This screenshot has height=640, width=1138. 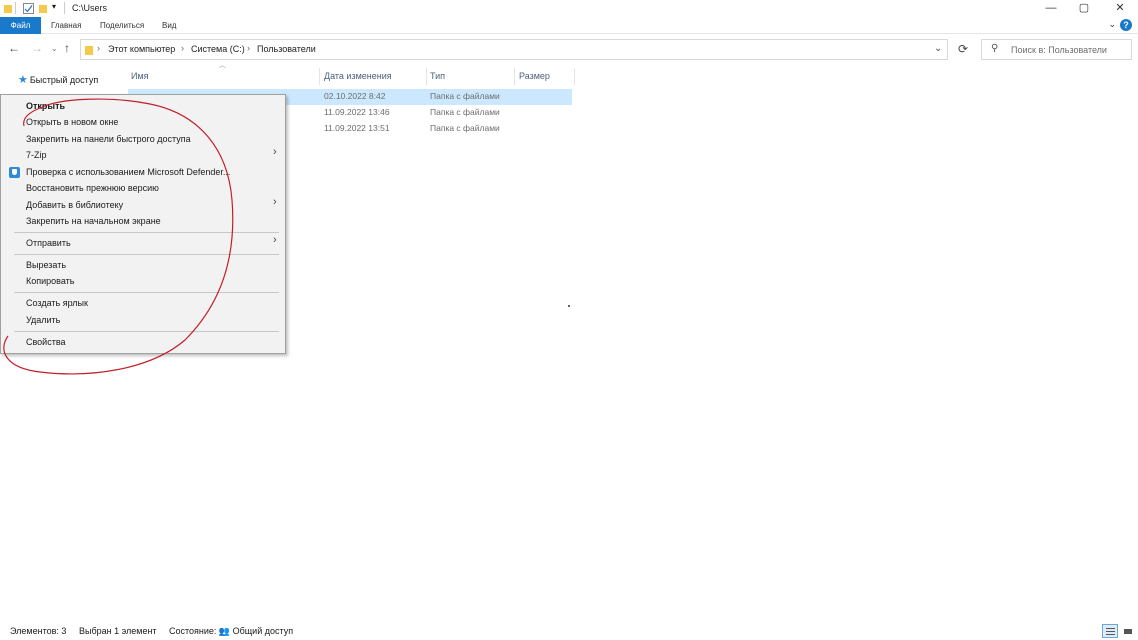 I want to click on forward-arrow-icon: →, so click(x=37, y=48).